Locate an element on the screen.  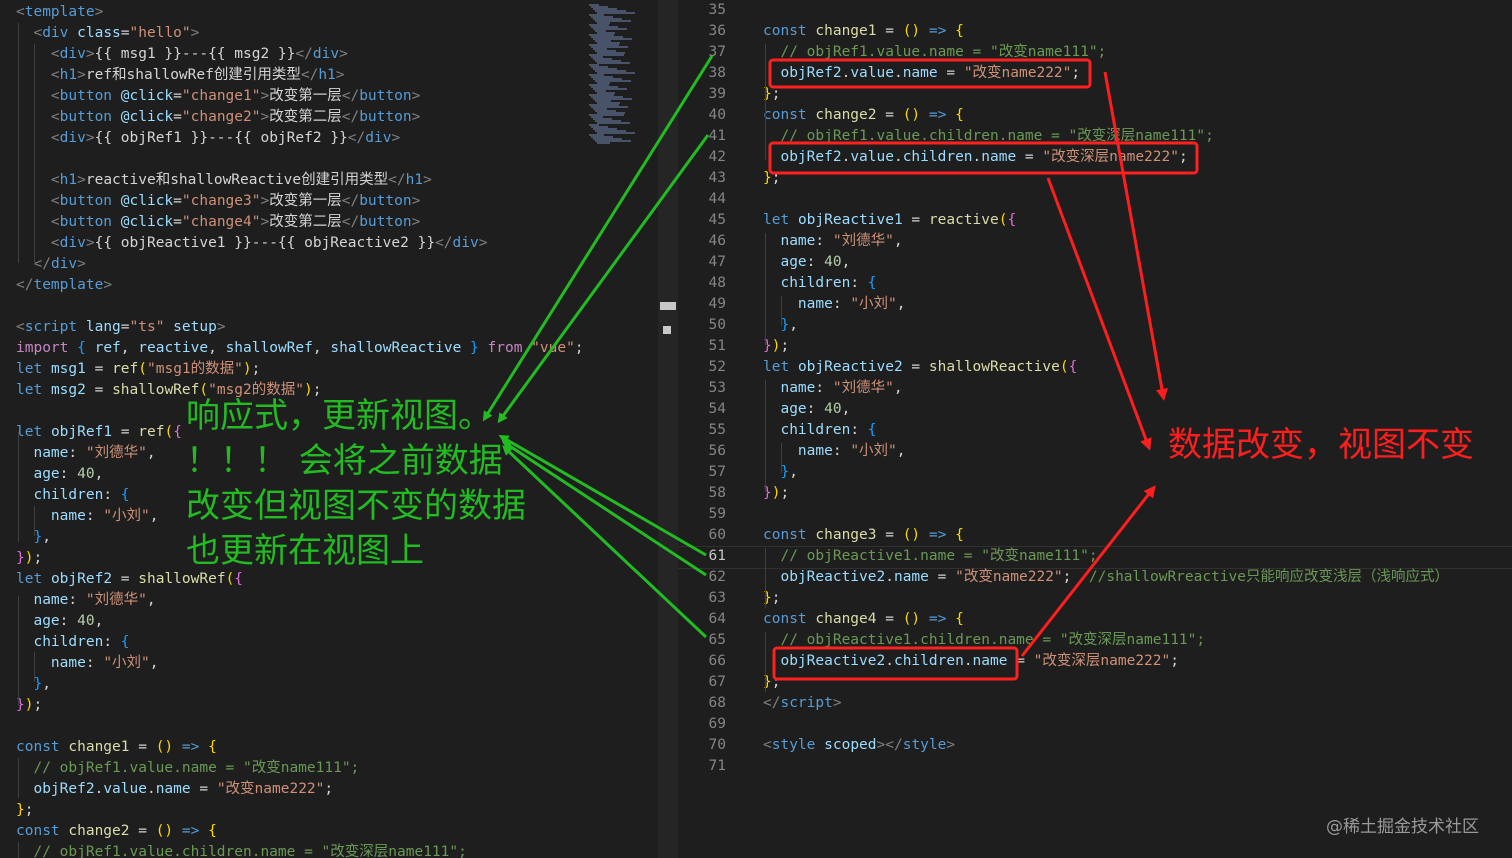
minimap is located at coordinates (621, 429).